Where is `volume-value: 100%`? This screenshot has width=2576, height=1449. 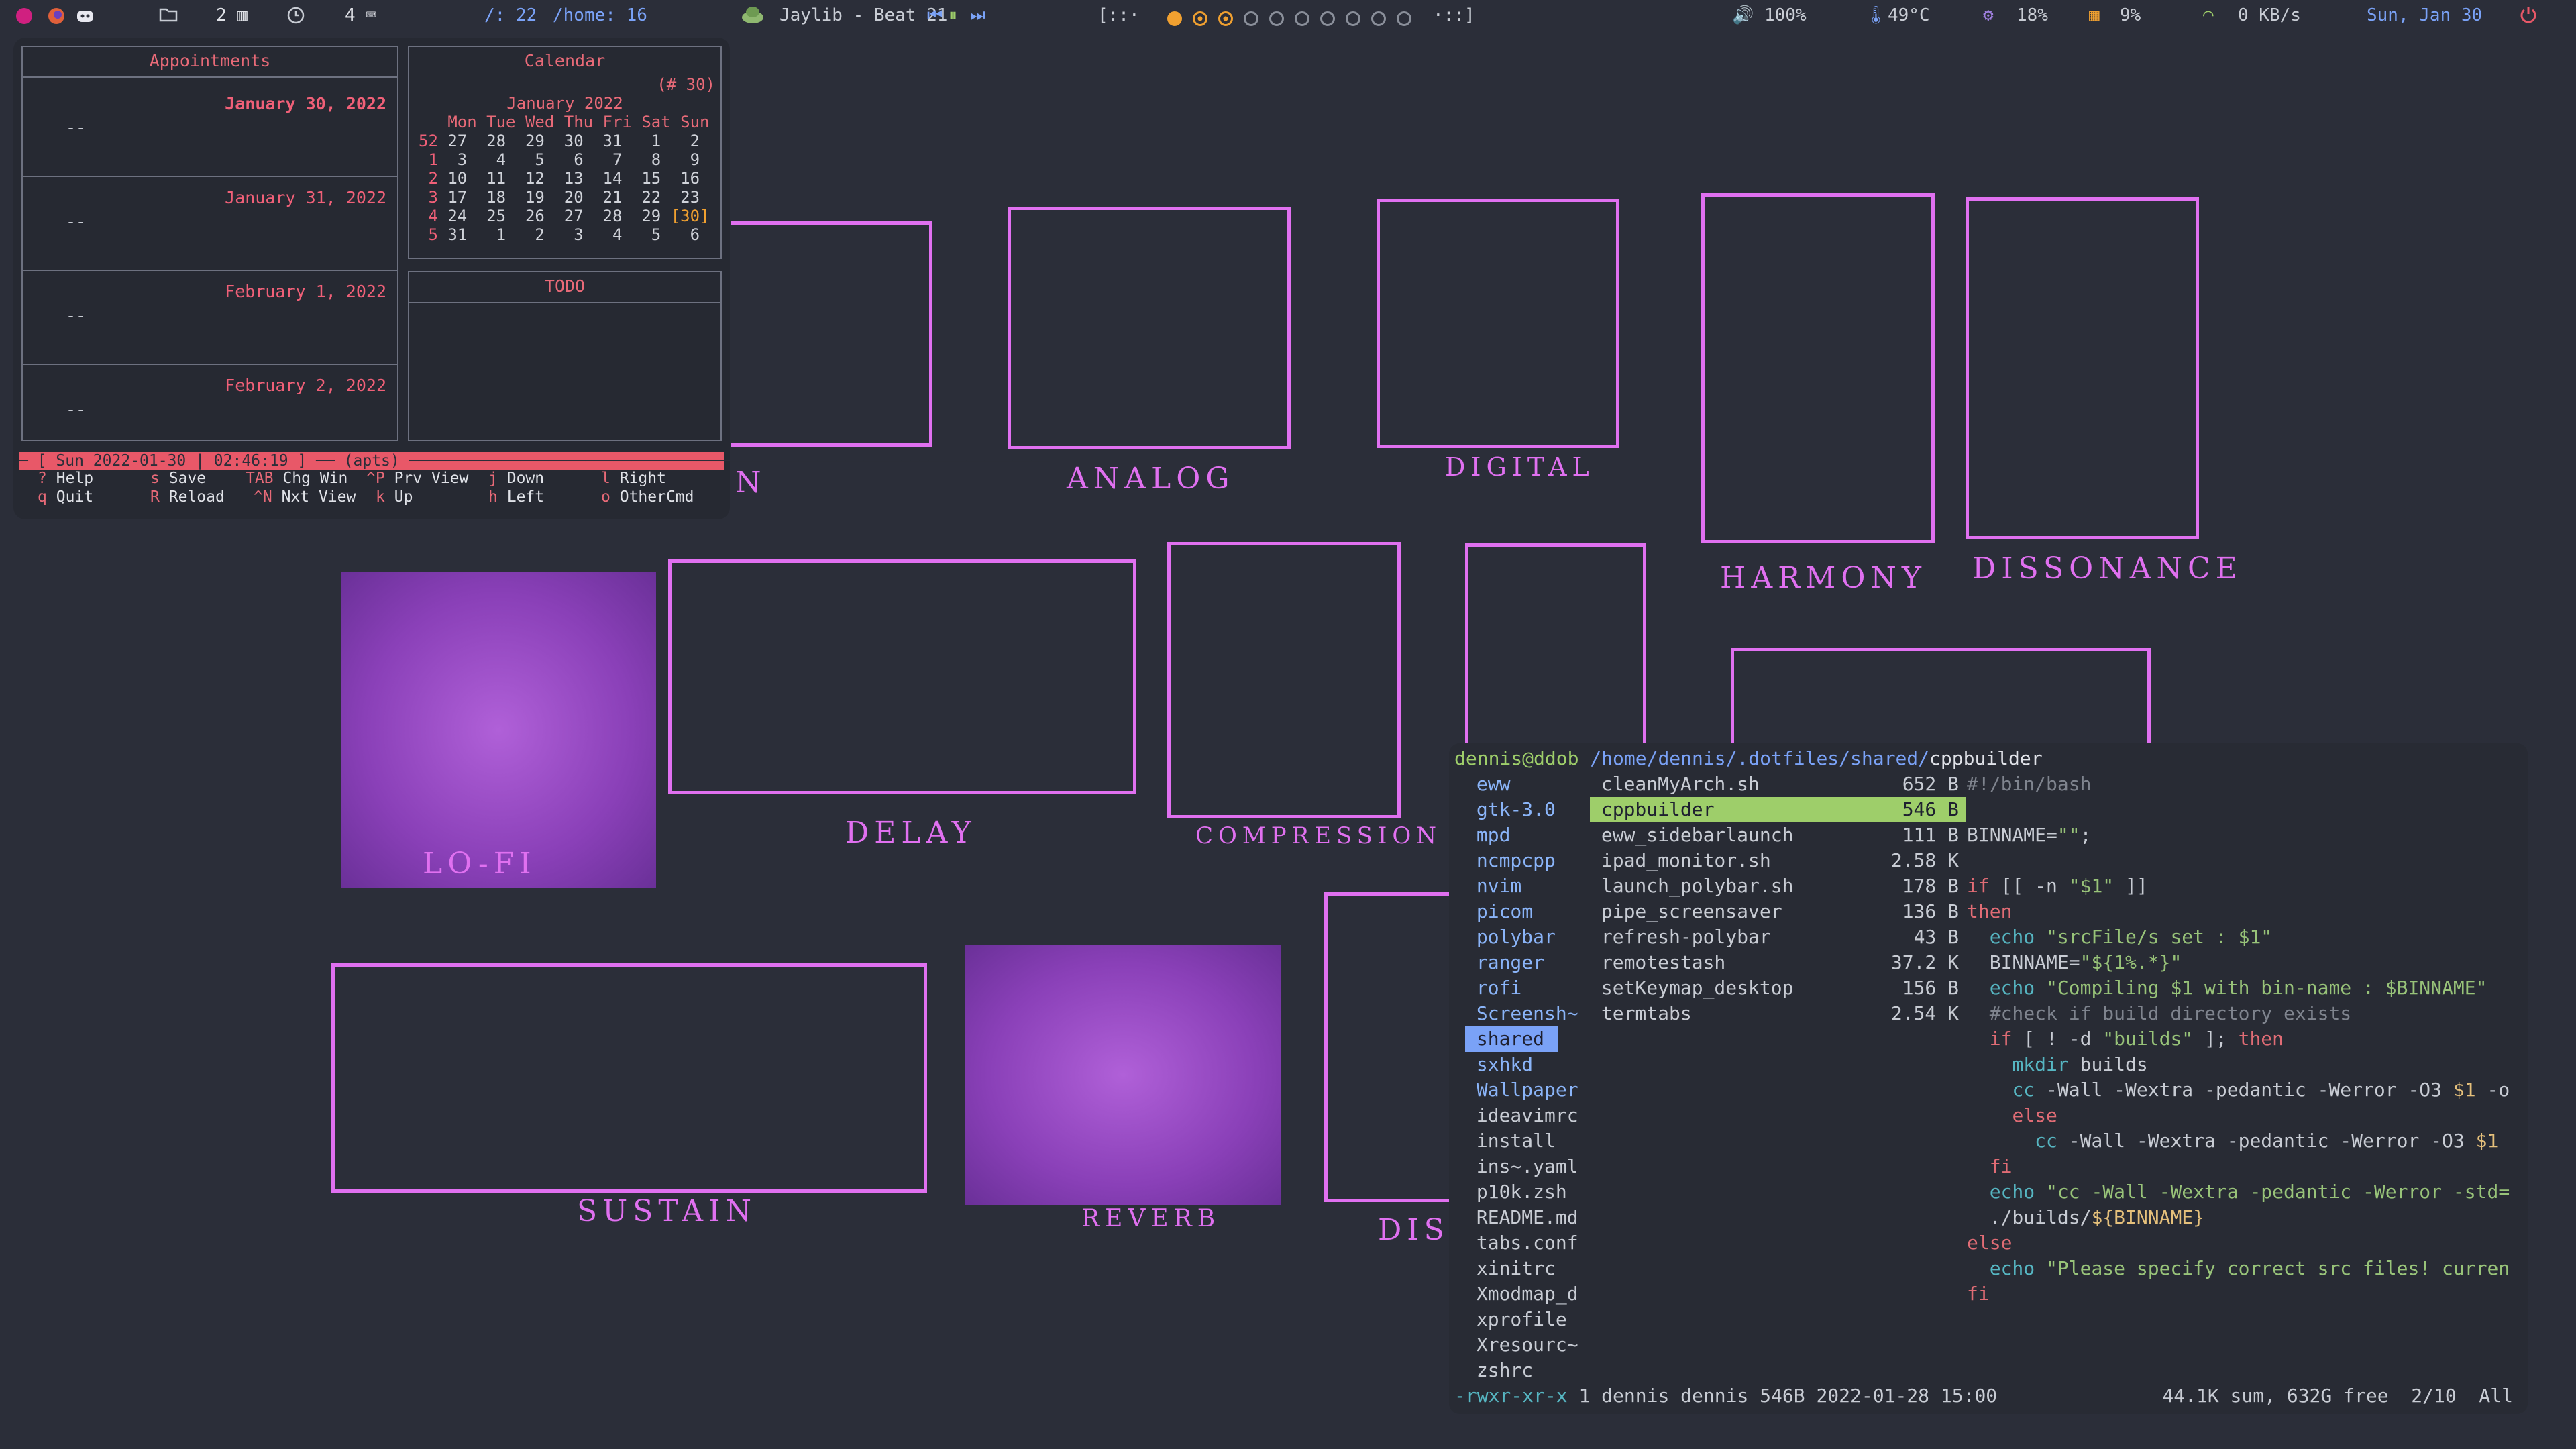
volume-value: 100% is located at coordinates (1785, 15).